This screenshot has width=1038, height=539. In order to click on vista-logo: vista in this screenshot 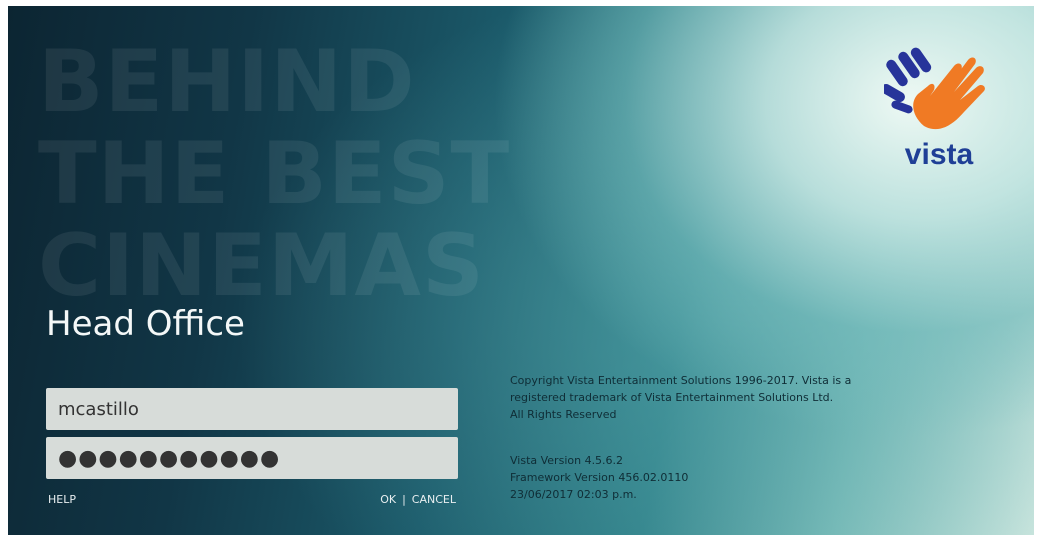, I will do `click(942, 111)`.